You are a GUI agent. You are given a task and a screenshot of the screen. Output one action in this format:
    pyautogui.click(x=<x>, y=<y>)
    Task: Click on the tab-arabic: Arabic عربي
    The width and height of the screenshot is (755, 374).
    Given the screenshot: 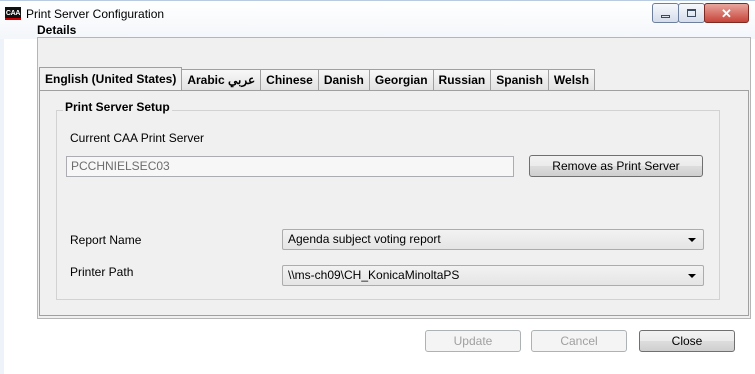 What is the action you would take?
    pyautogui.click(x=221, y=79)
    